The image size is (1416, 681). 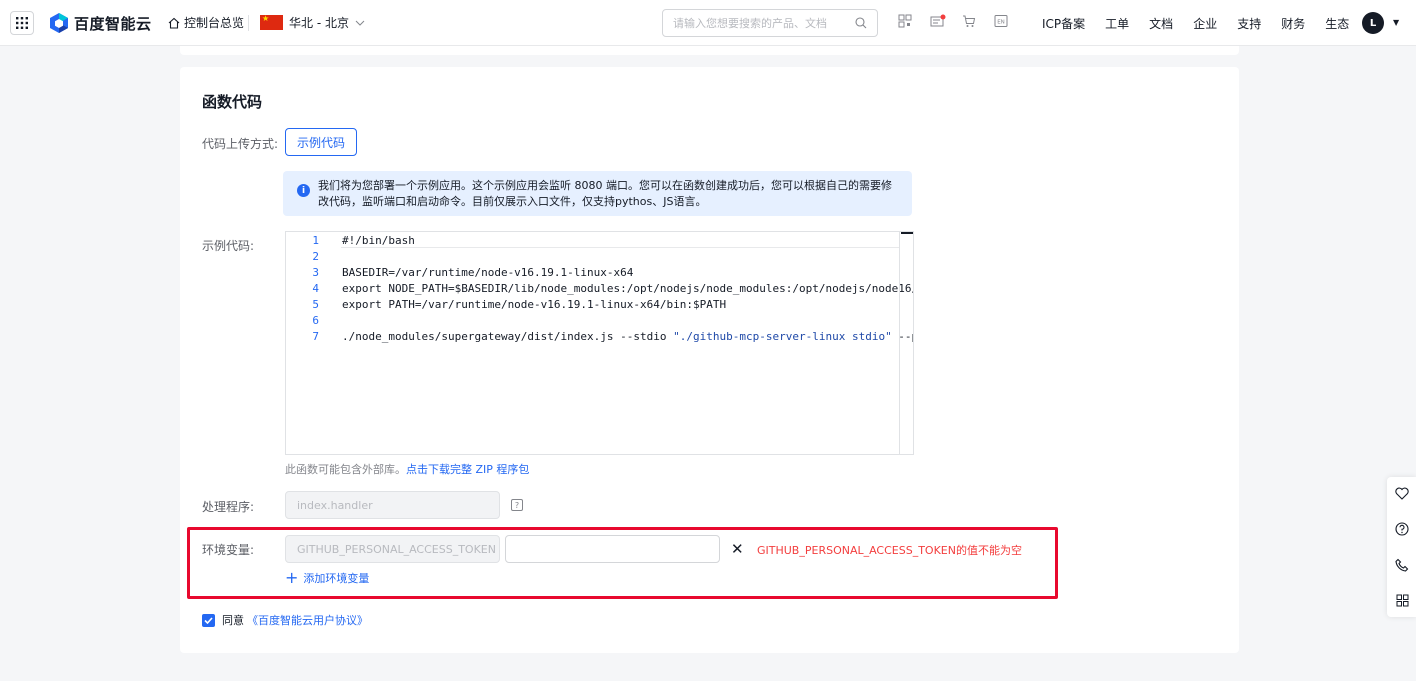 I want to click on check-icon, so click(x=208, y=620).